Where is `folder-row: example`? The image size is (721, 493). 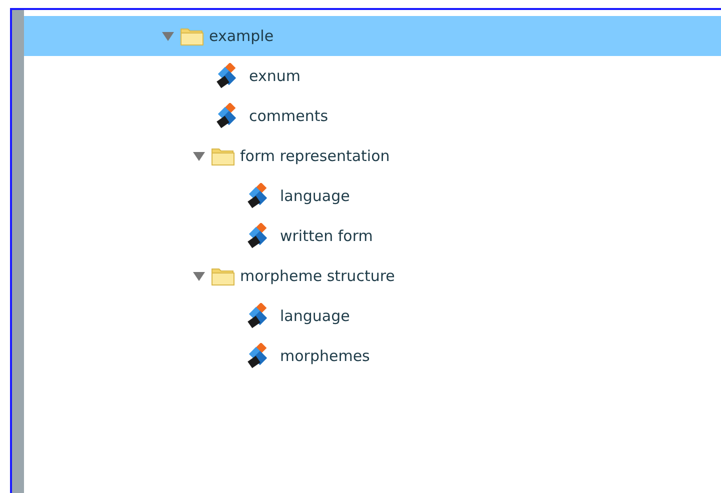 folder-row: example is located at coordinates (372, 36).